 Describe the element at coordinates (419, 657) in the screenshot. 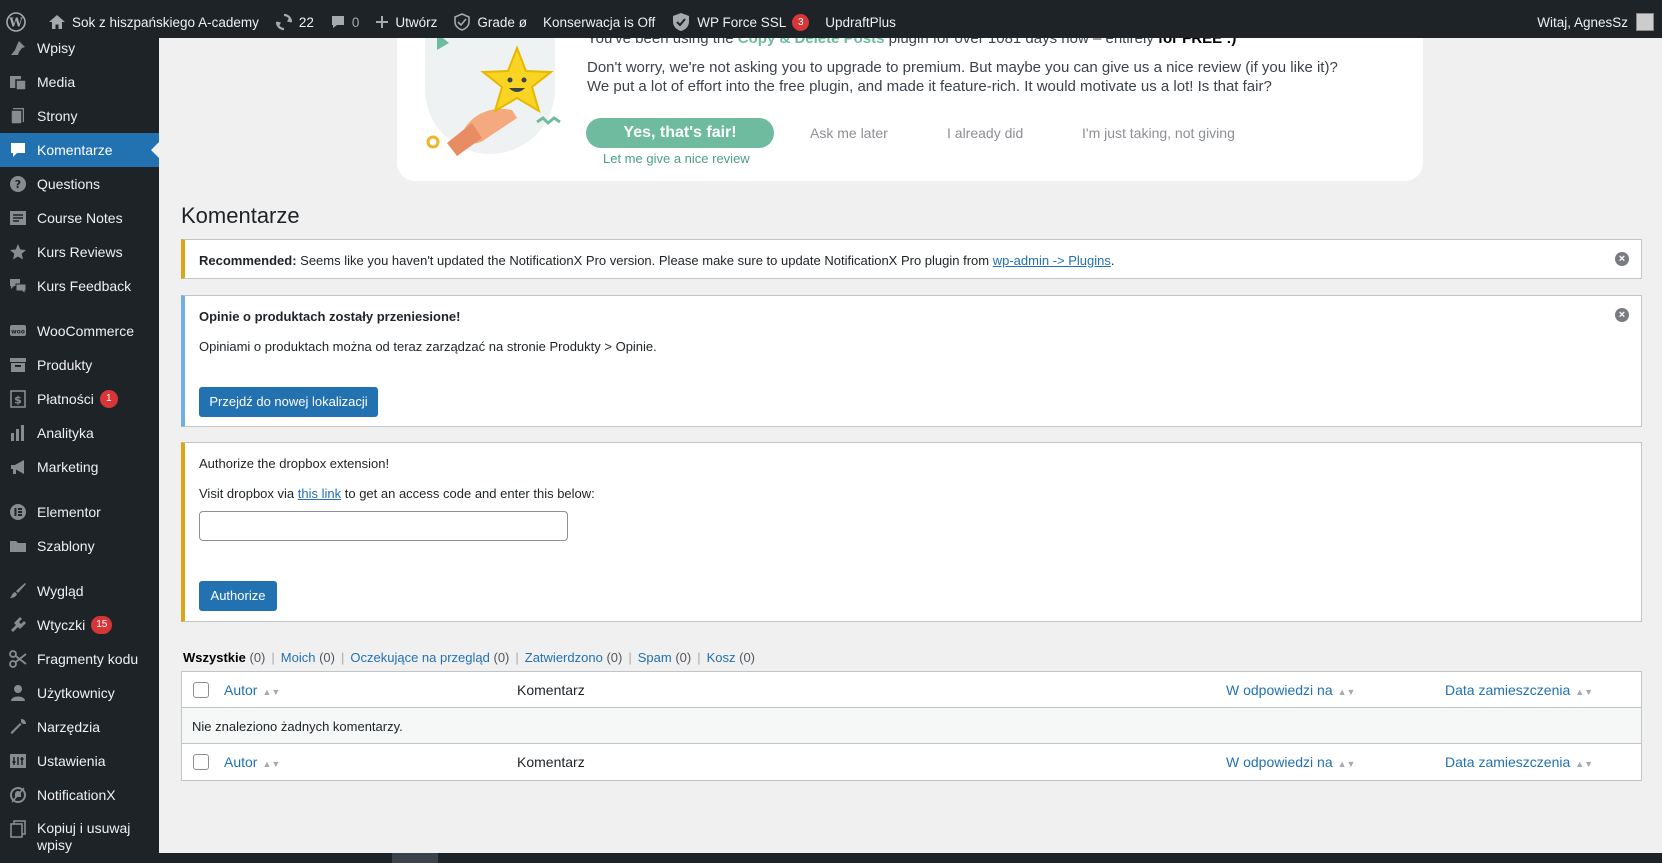

I see `filter-pending: Oczekujące na przegląd` at that location.